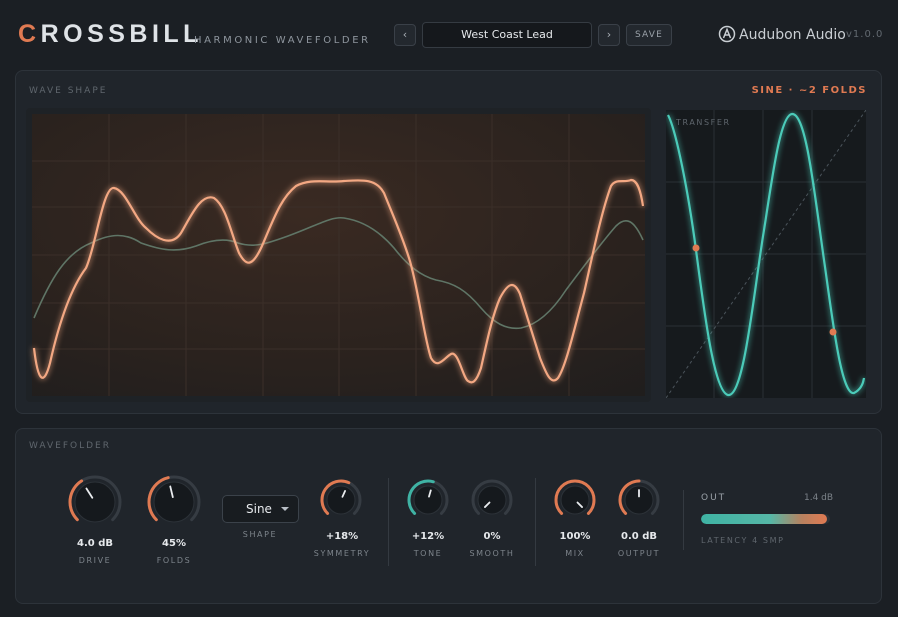 The image size is (898, 617). What do you see at coordinates (174, 499) in the screenshot?
I see `folds-knob-graphic` at bounding box center [174, 499].